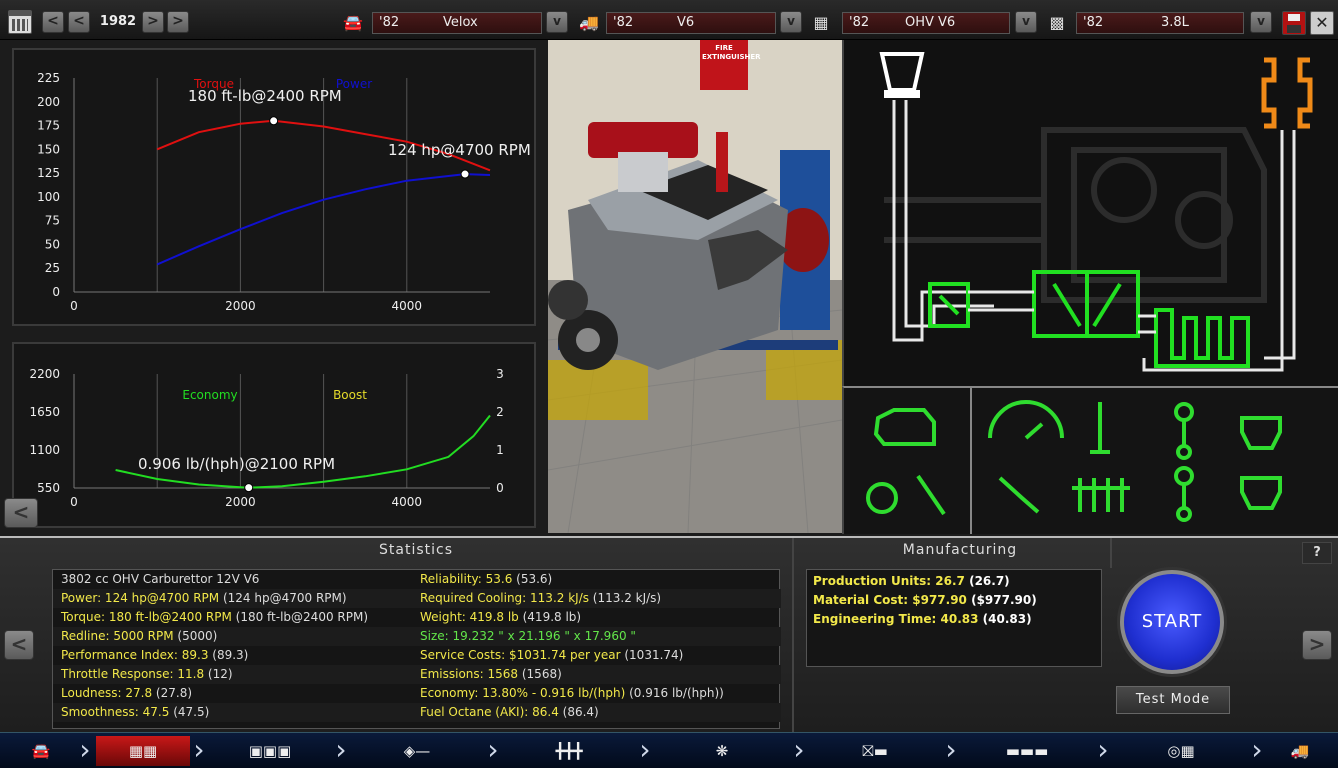 The height and width of the screenshot is (768, 1338). I want to click on parts-panel, so click(1090, 460).